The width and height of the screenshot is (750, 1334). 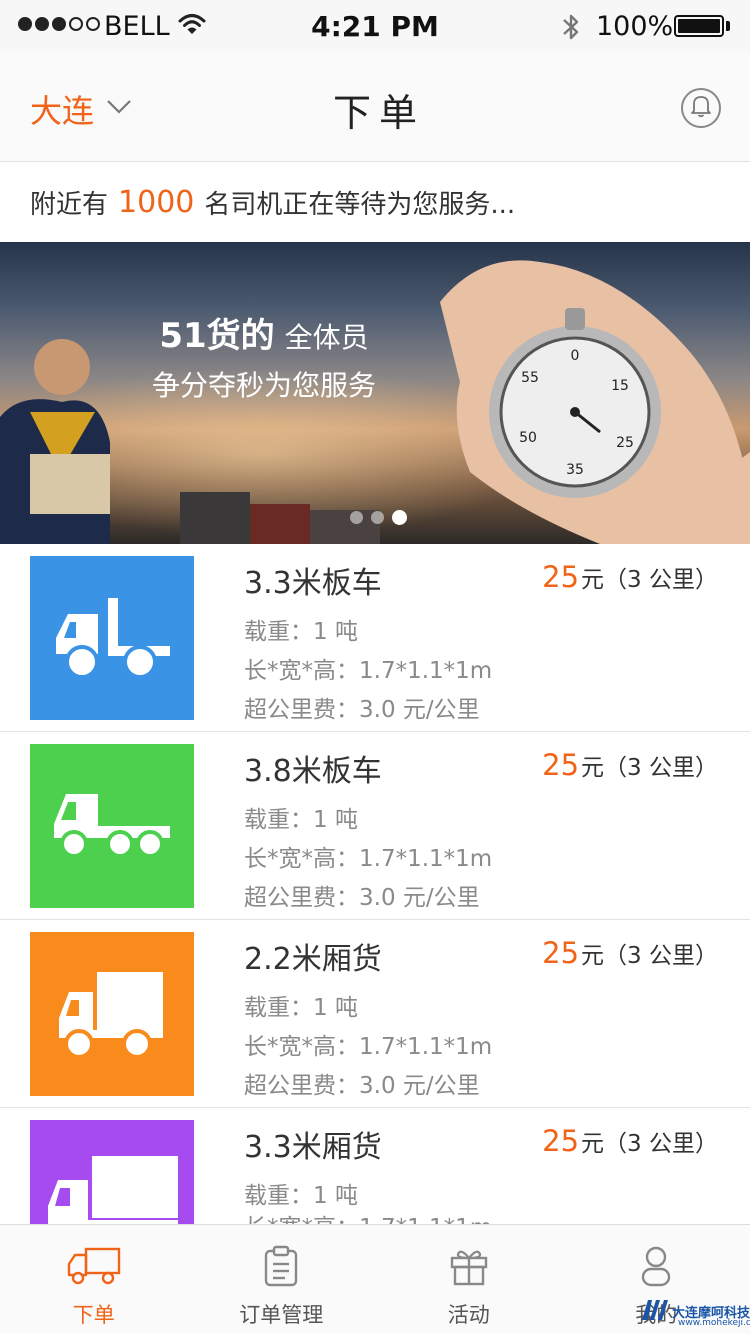 I want to click on vehicle-name: 3.8米板车, so click(x=313, y=771).